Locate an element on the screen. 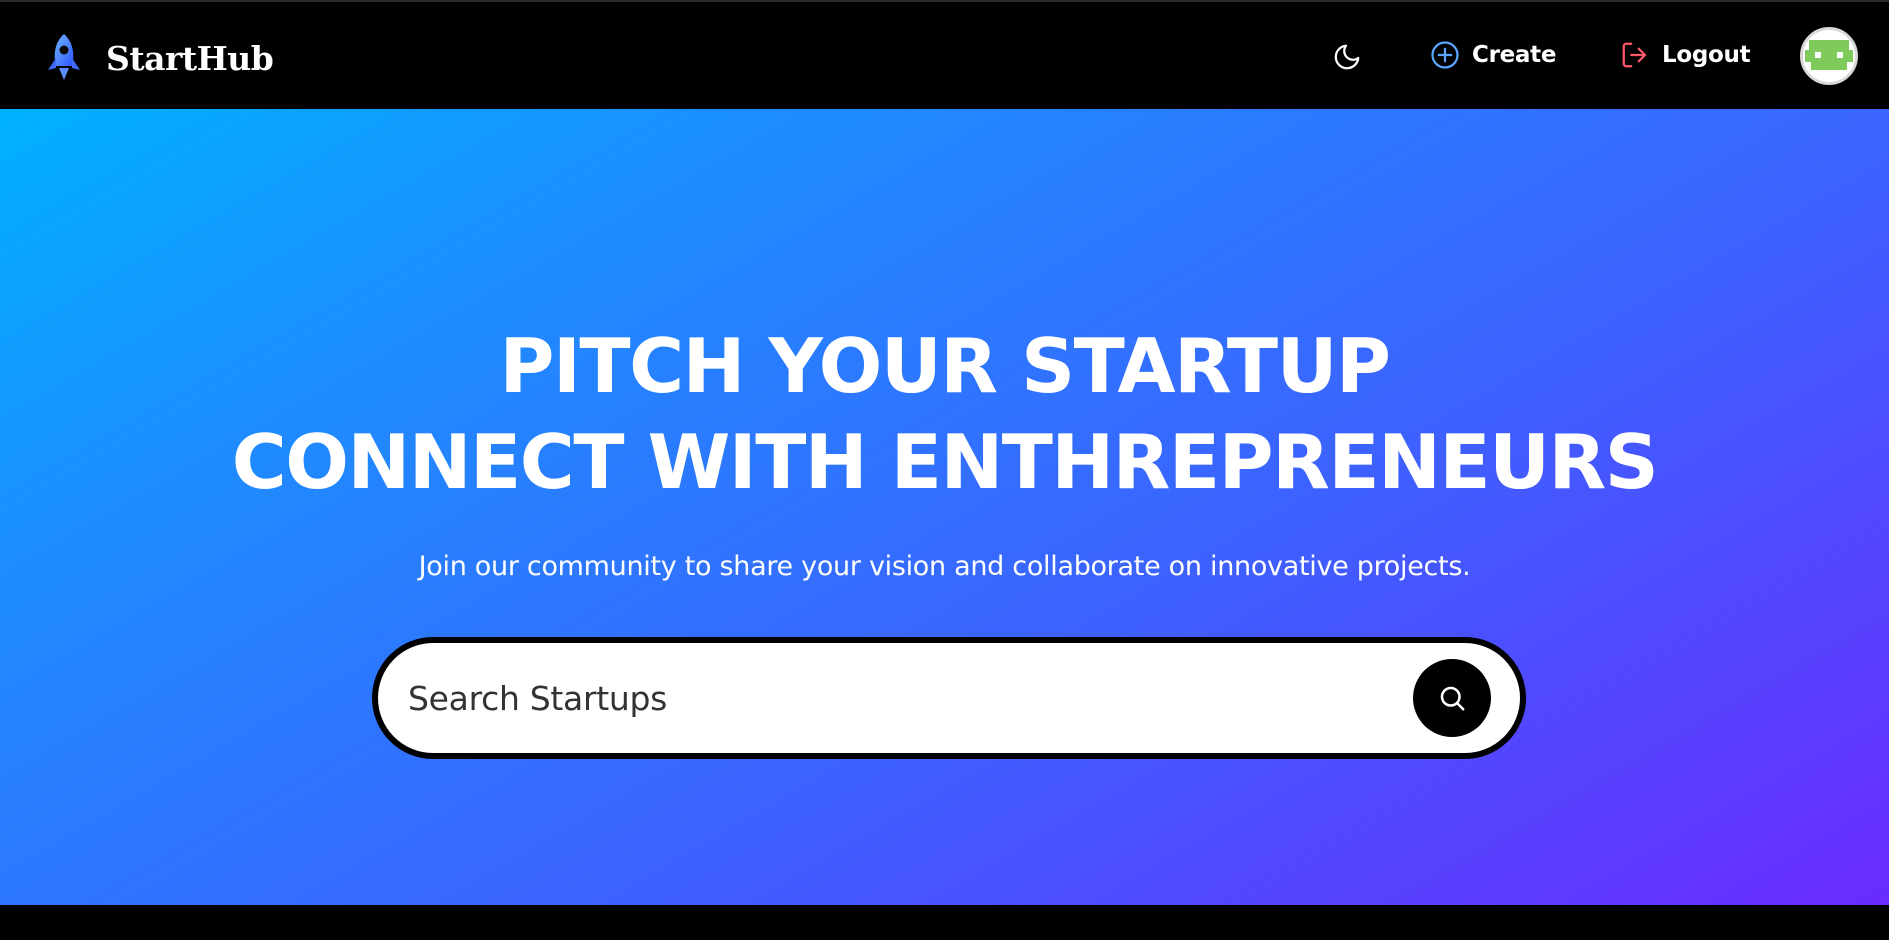 The height and width of the screenshot is (940, 1889). rocket-logo-icon is located at coordinates (64, 57).